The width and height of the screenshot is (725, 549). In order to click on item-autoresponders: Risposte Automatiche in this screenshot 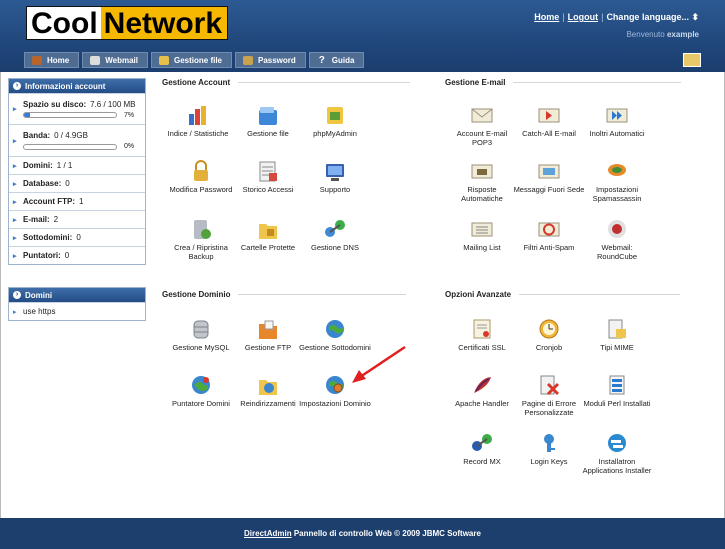, I will do `click(482, 181)`.